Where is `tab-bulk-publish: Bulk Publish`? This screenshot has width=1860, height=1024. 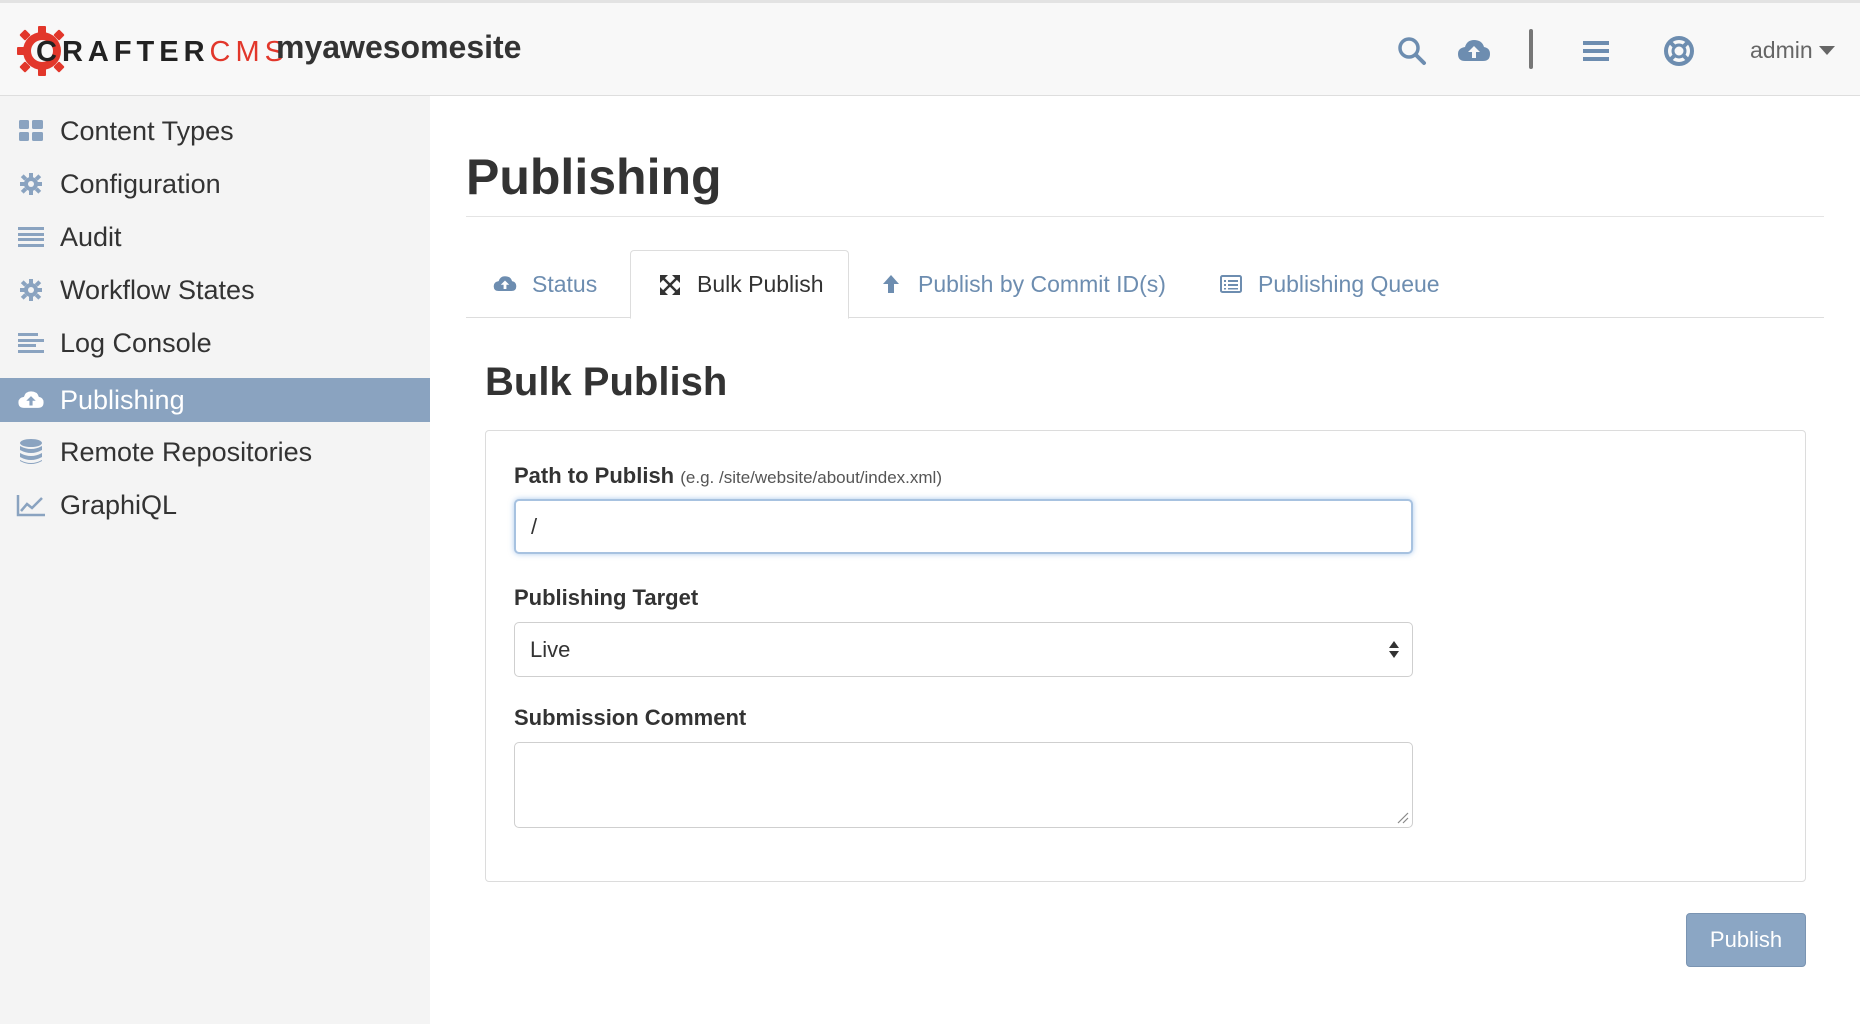 tab-bulk-publish: Bulk Publish is located at coordinates (739, 284).